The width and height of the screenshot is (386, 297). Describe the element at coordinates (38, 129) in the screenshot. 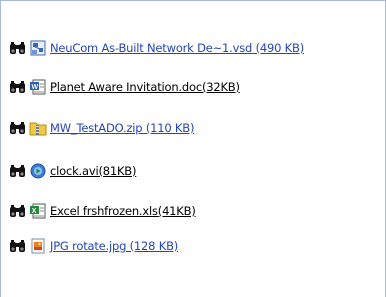

I see `zip-folder-icon` at that location.